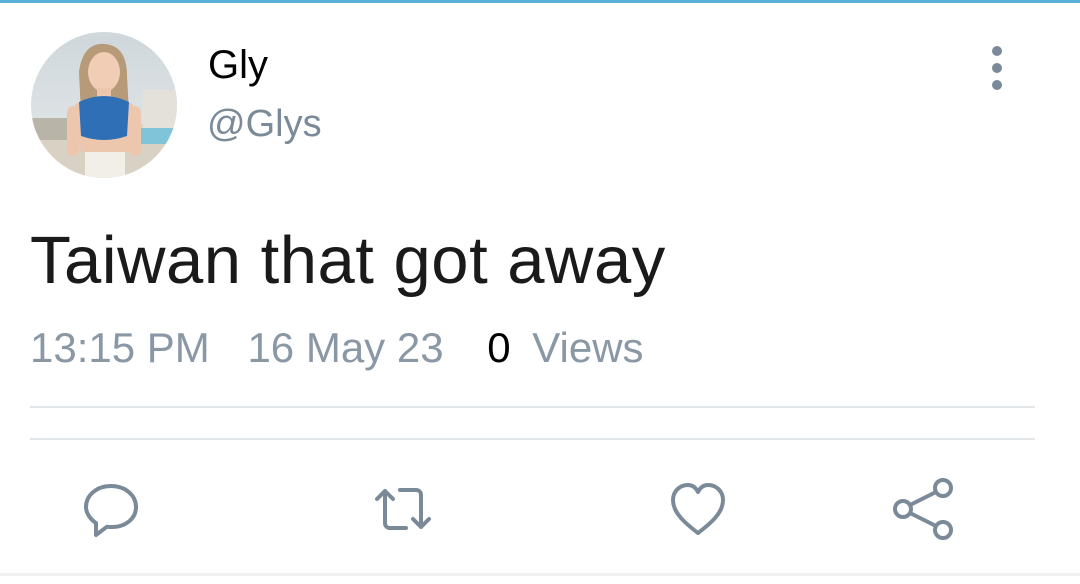 The image size is (1080, 584). What do you see at coordinates (348, 260) in the screenshot?
I see `tweet-text: Taiwan that got away` at bounding box center [348, 260].